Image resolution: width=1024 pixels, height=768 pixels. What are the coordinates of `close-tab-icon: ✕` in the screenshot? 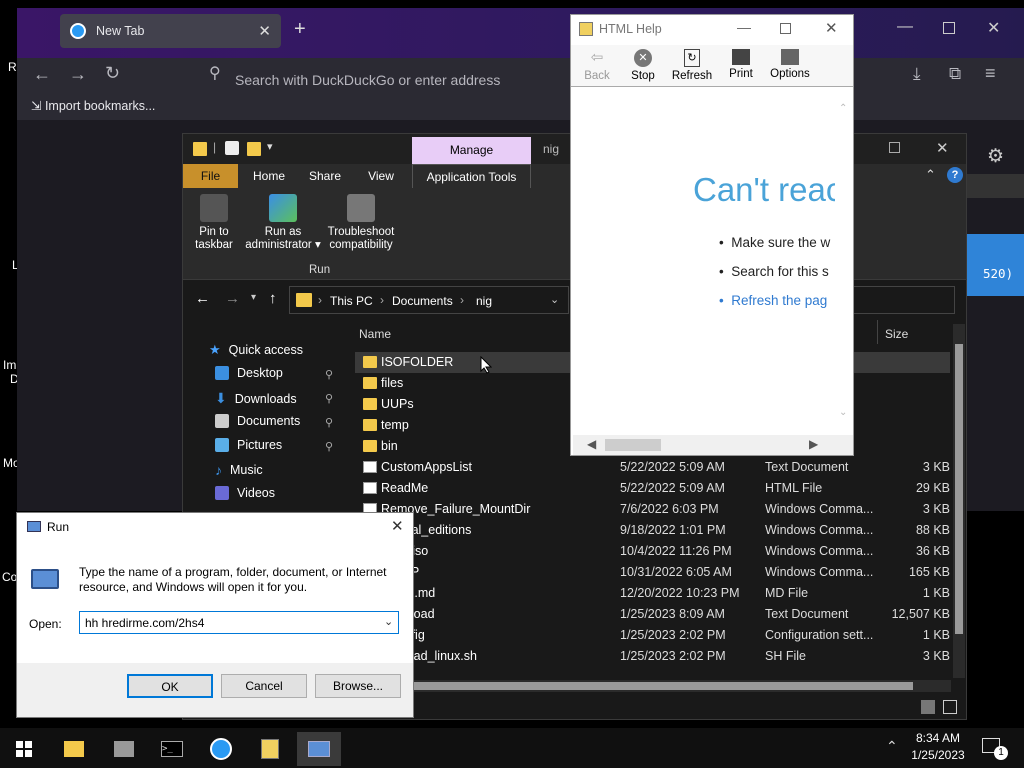 It's located at (264, 31).